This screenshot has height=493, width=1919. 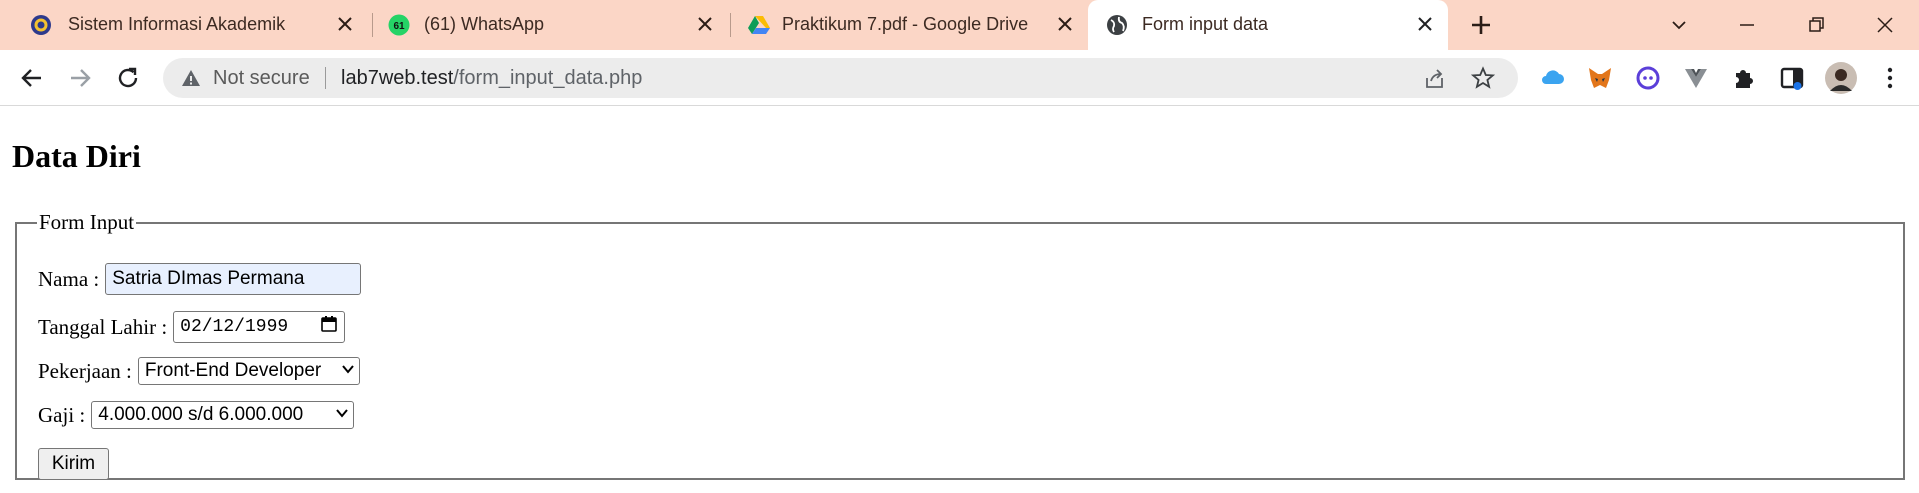 I want to click on tab-title: Praktikum 7.pdf - Google Drive, so click(x=905, y=24).